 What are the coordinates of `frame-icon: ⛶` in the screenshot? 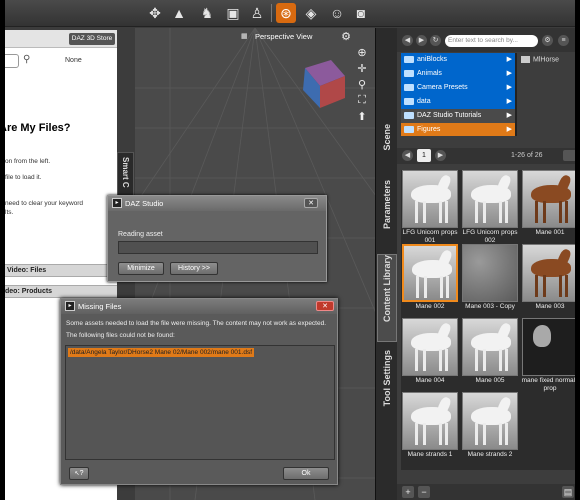 It's located at (362, 100).